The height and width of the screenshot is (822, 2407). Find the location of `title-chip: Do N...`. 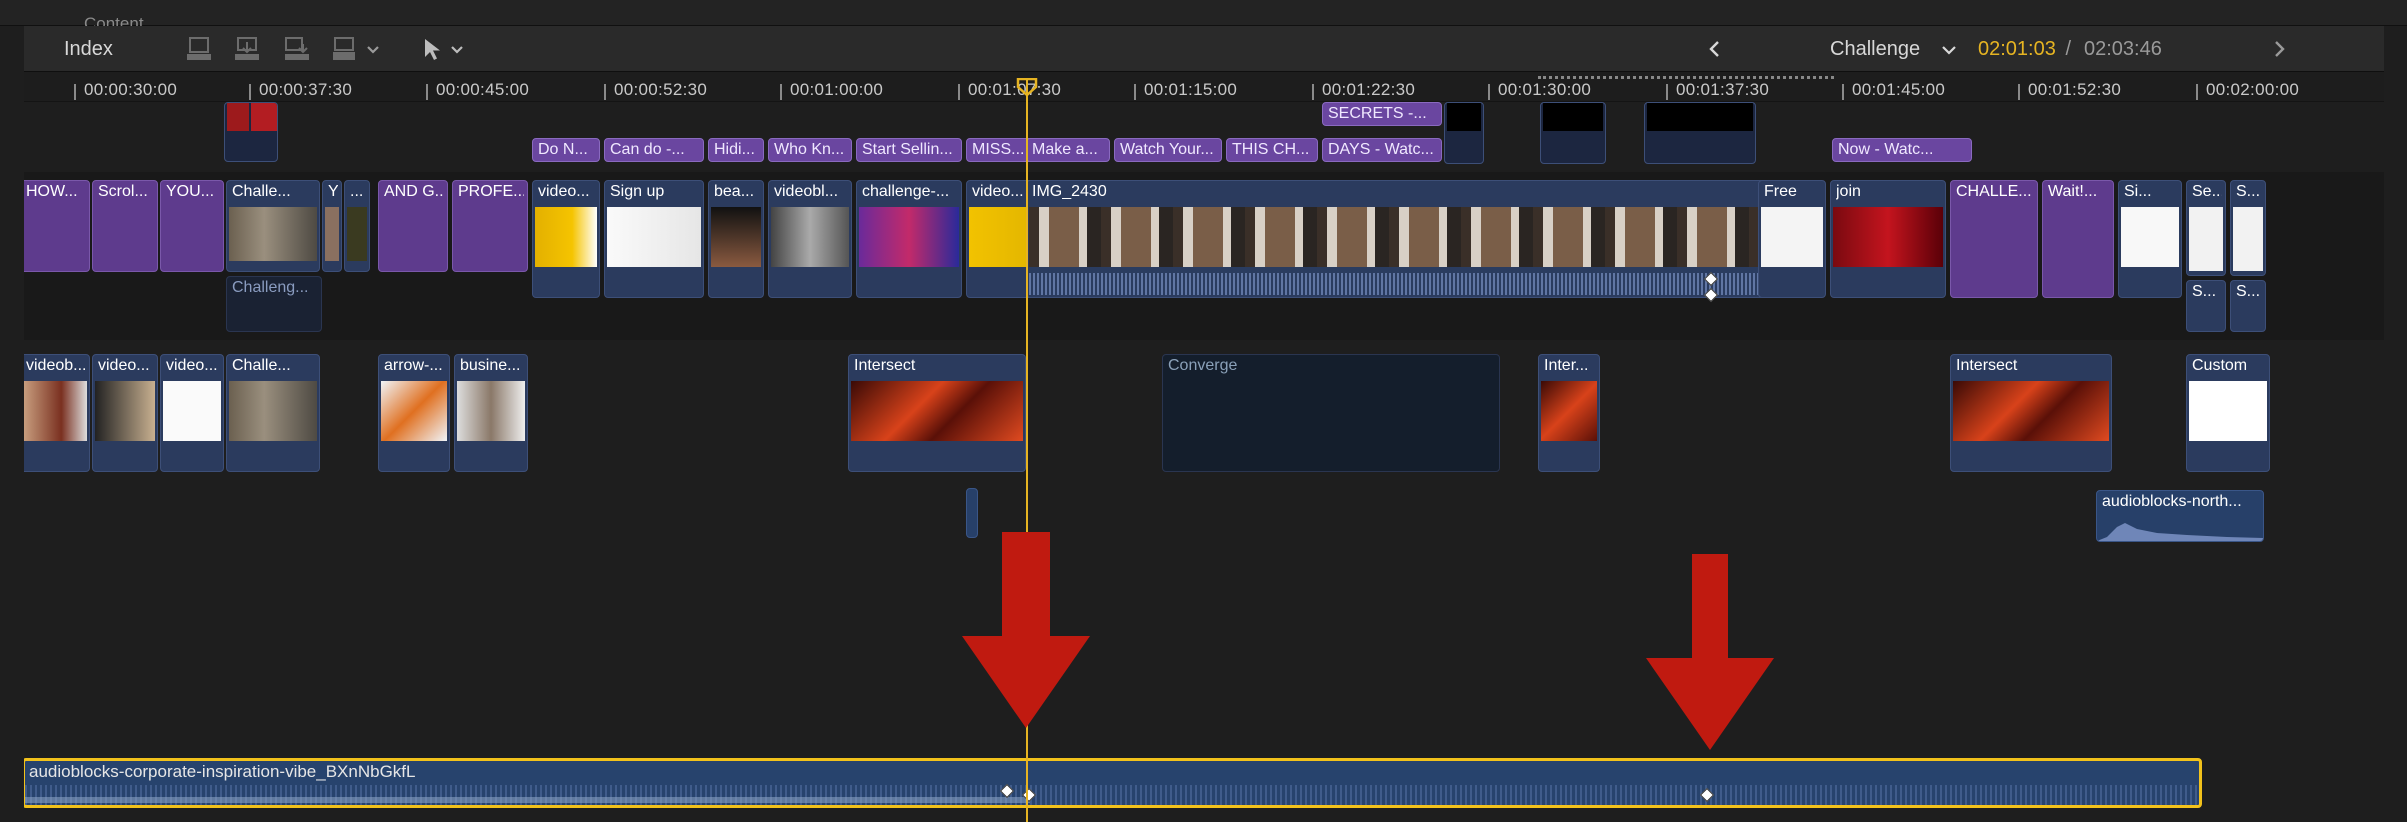

title-chip: Do N... is located at coordinates (566, 150).